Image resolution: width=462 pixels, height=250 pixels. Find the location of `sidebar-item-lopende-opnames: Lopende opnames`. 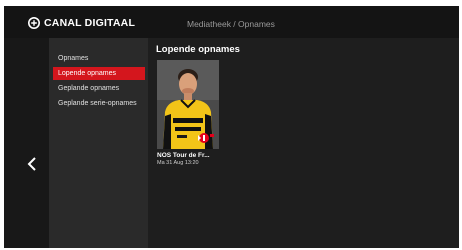

sidebar-item-lopende-opnames: Lopende opnames is located at coordinates (99, 73).